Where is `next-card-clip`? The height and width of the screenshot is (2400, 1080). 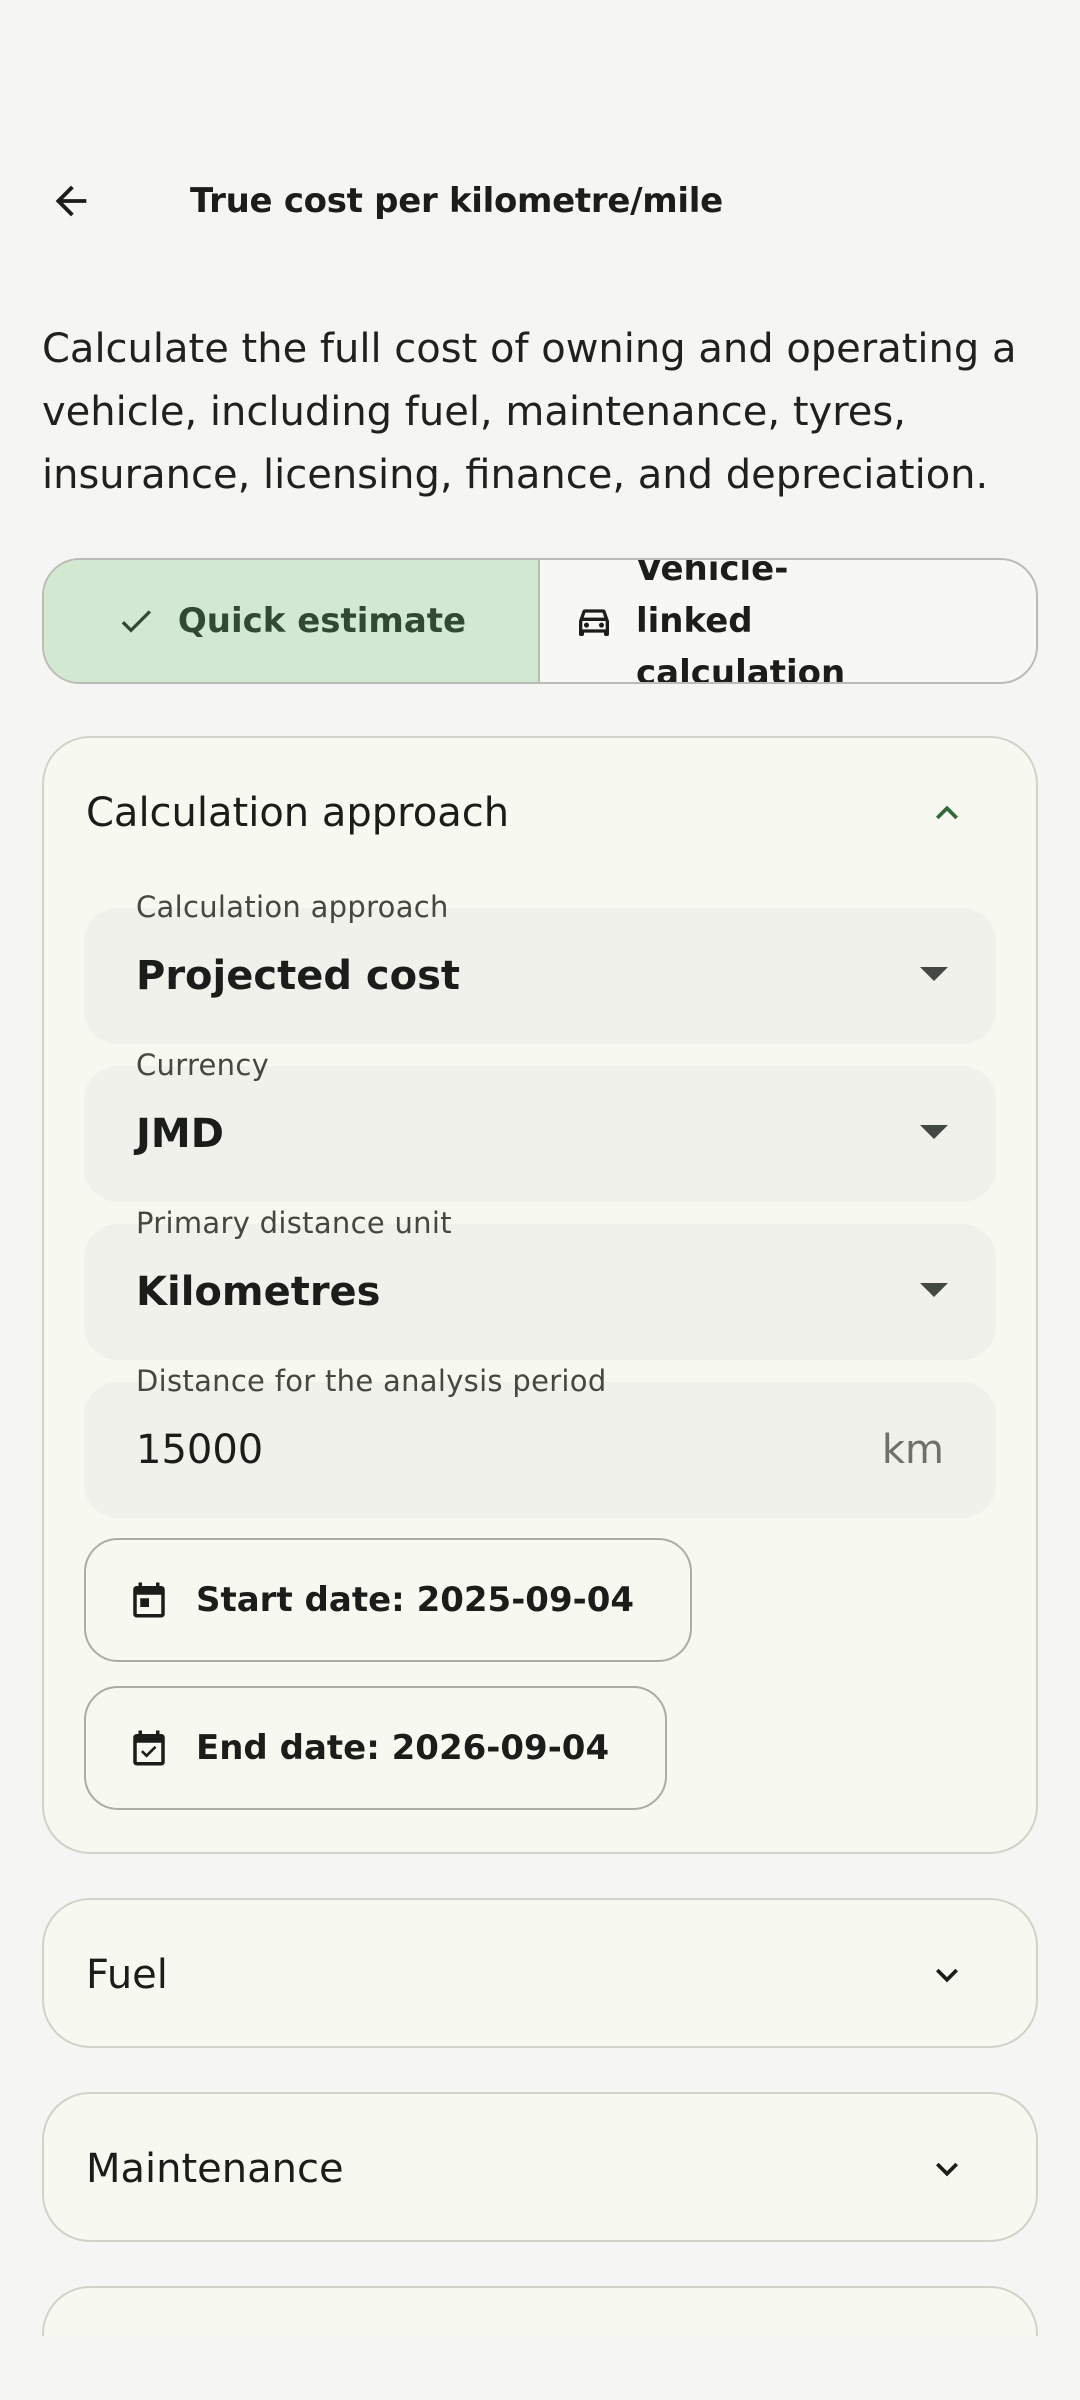
next-card-clip is located at coordinates (540, 2311).